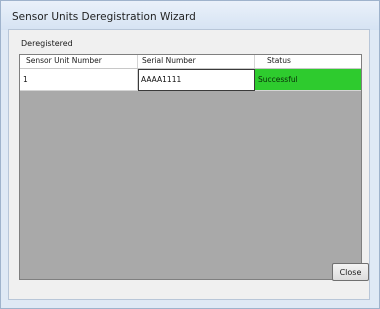  Describe the element at coordinates (196, 80) in the screenshot. I see `serial-number-cell: AAAA1111` at that location.